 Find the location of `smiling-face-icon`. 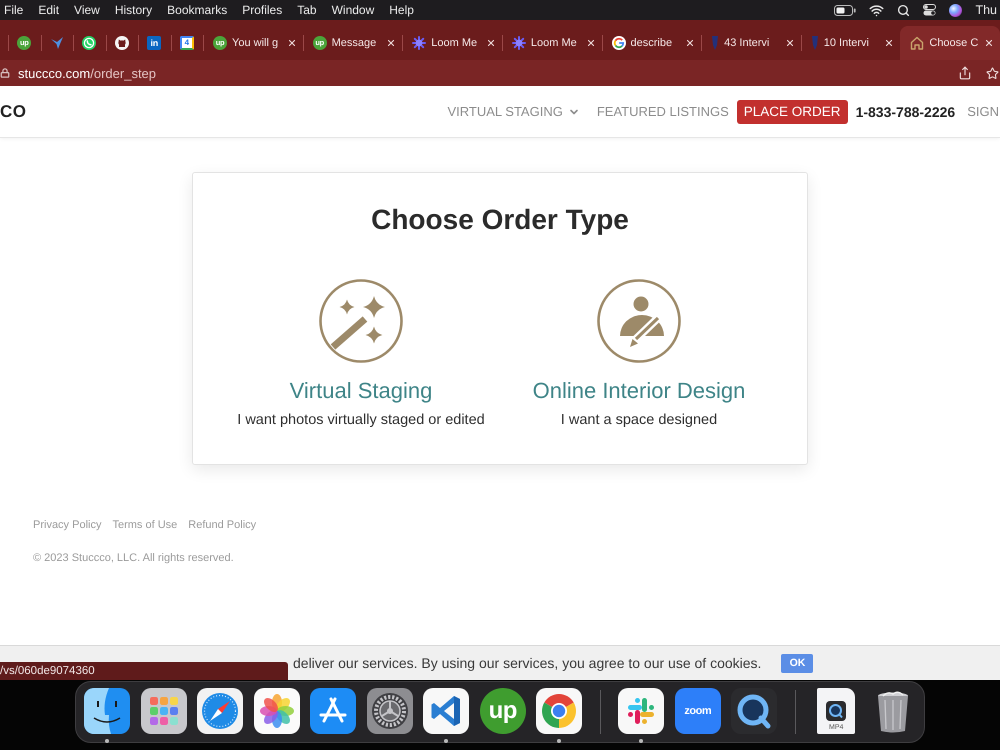

smiling-face-icon is located at coordinates (107, 711).